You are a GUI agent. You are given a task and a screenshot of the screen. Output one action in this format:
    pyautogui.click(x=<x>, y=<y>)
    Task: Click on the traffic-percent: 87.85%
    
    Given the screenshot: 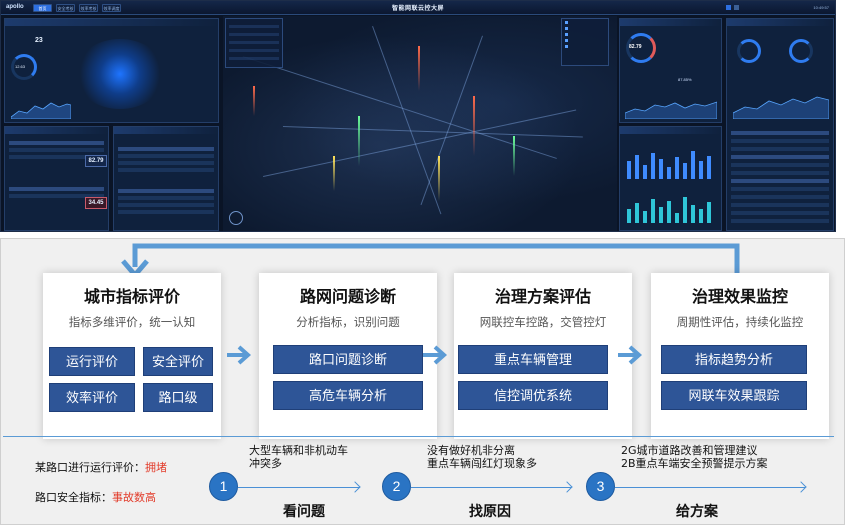 What is the action you would take?
    pyautogui.click(x=685, y=79)
    